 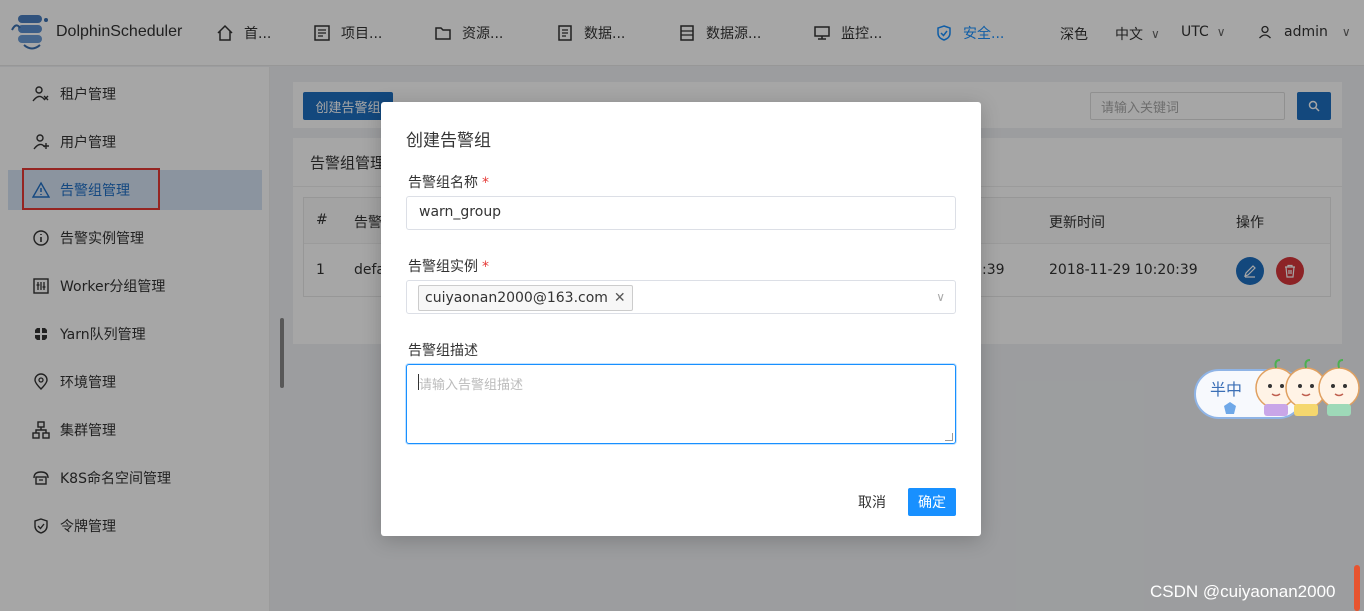 What do you see at coordinates (872, 502) in the screenshot?
I see `cancel-button: 取消` at bounding box center [872, 502].